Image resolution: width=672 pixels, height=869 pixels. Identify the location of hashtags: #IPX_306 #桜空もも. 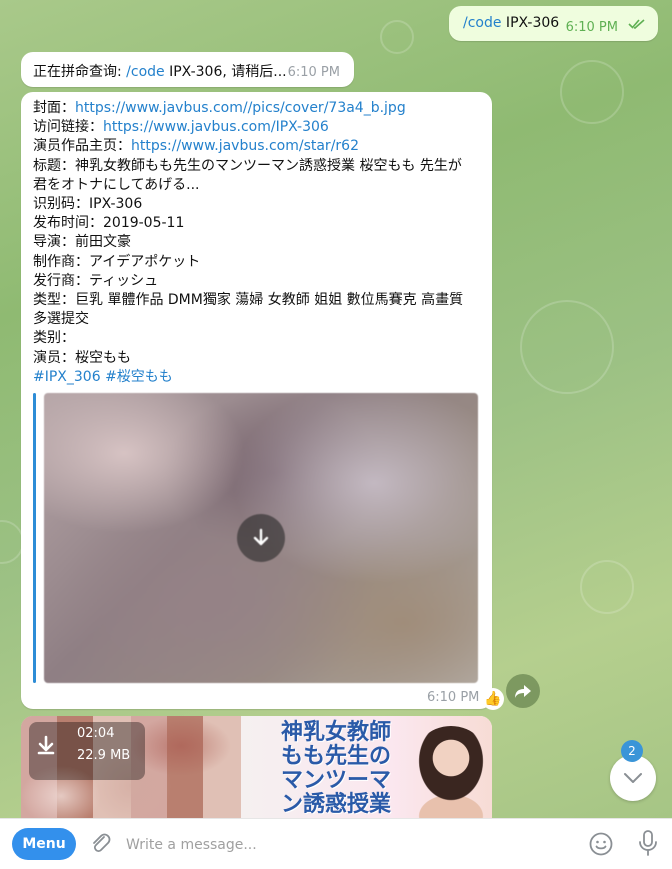
(258, 377).